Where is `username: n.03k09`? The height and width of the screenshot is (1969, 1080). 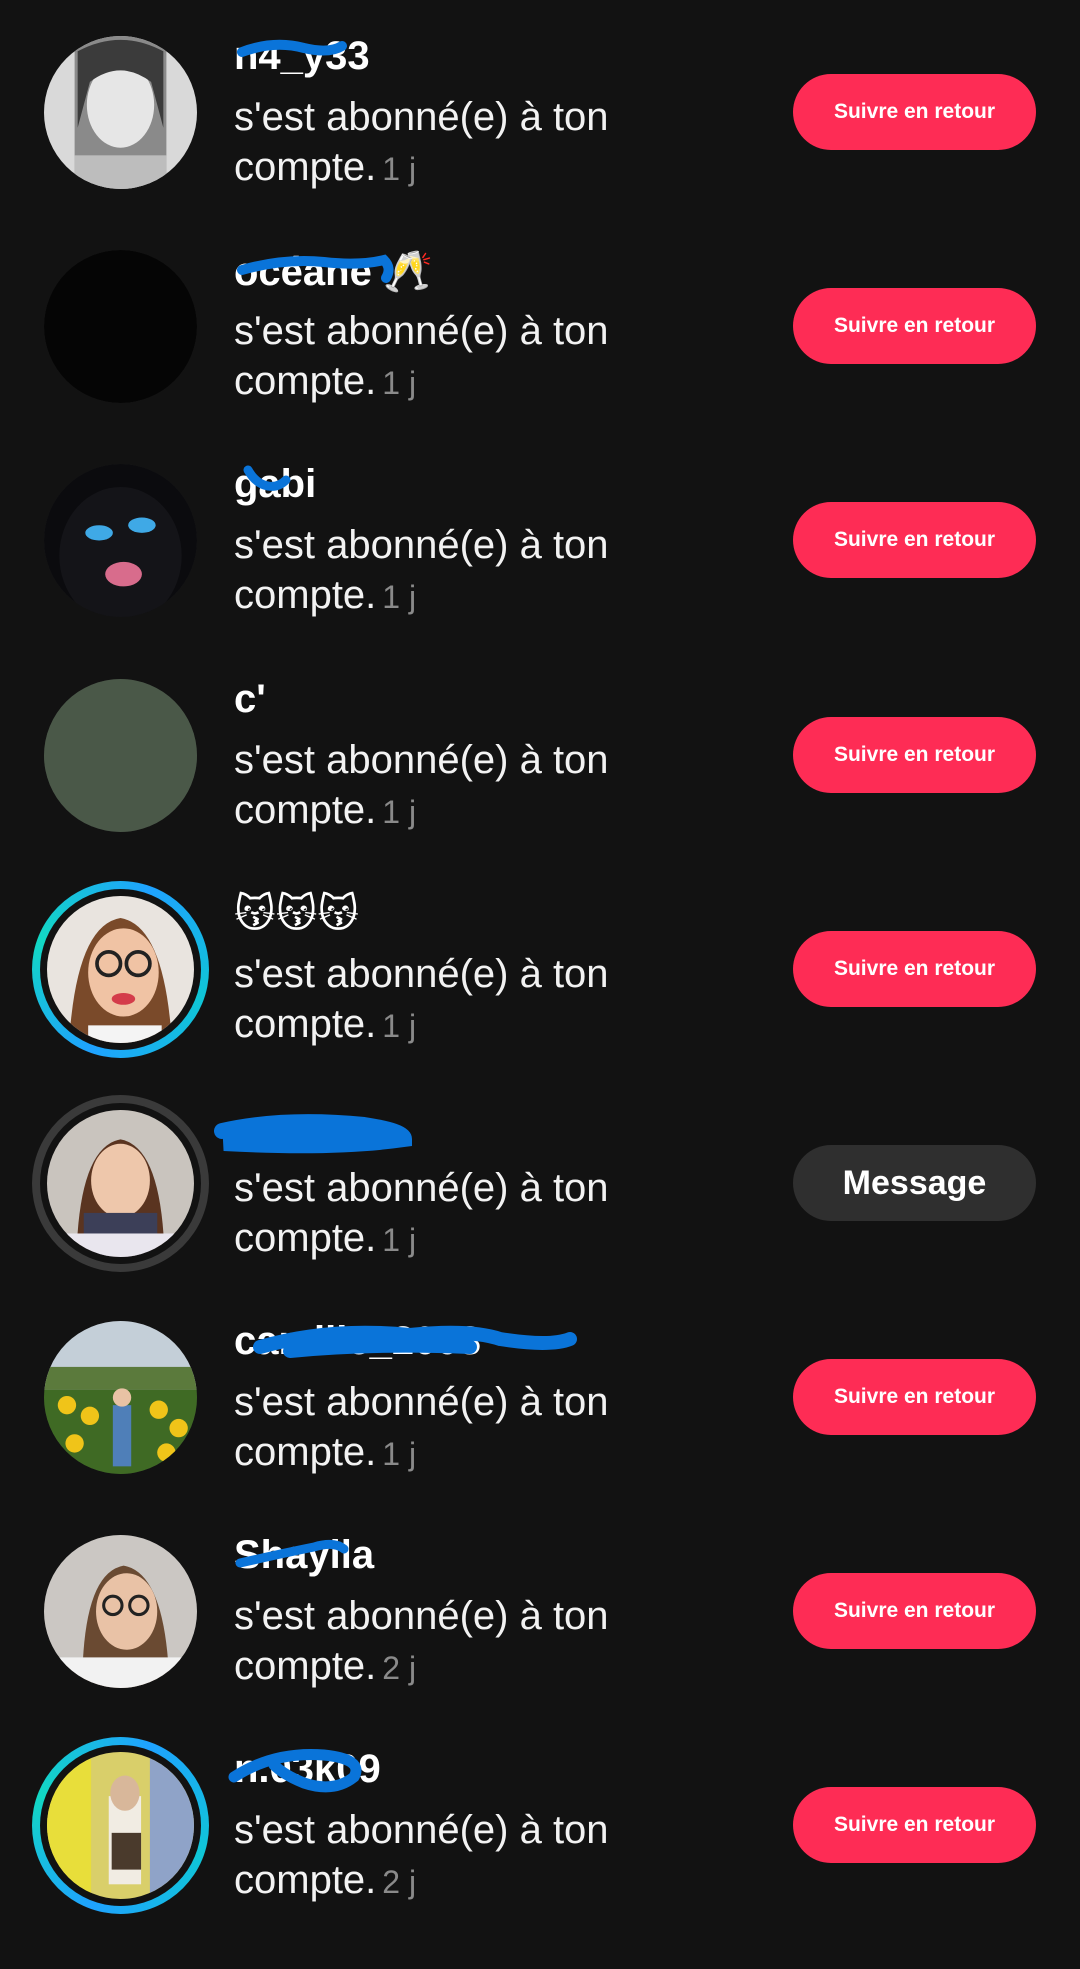
username: n.03k09 is located at coordinates (307, 1769).